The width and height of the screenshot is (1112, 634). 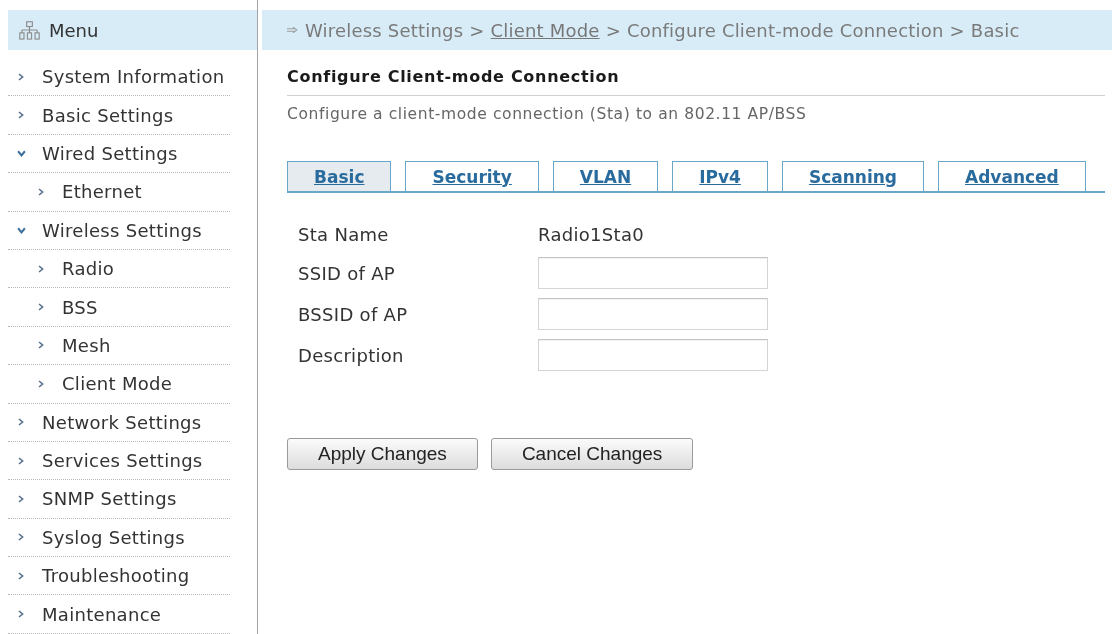 I want to click on breadcrumb-link: Client Mode, so click(x=545, y=30).